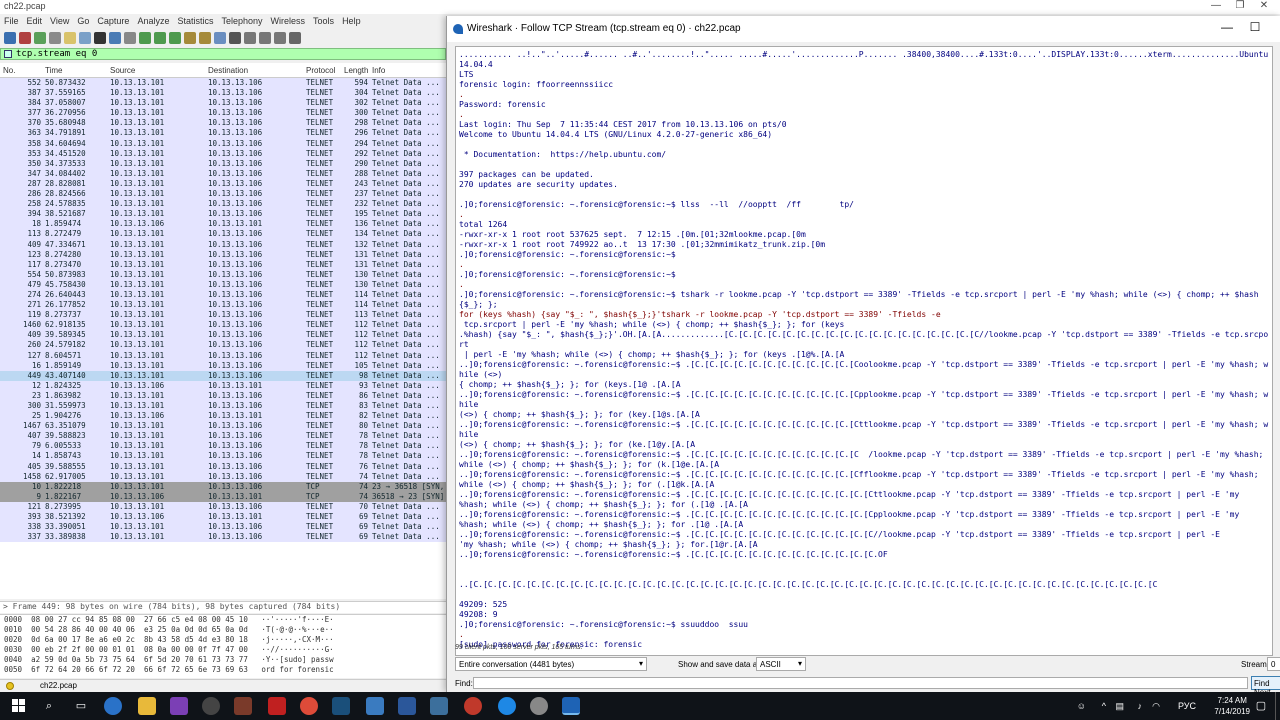  What do you see at coordinates (280, 38) in the screenshot?
I see `zoom-normal-icon` at bounding box center [280, 38].